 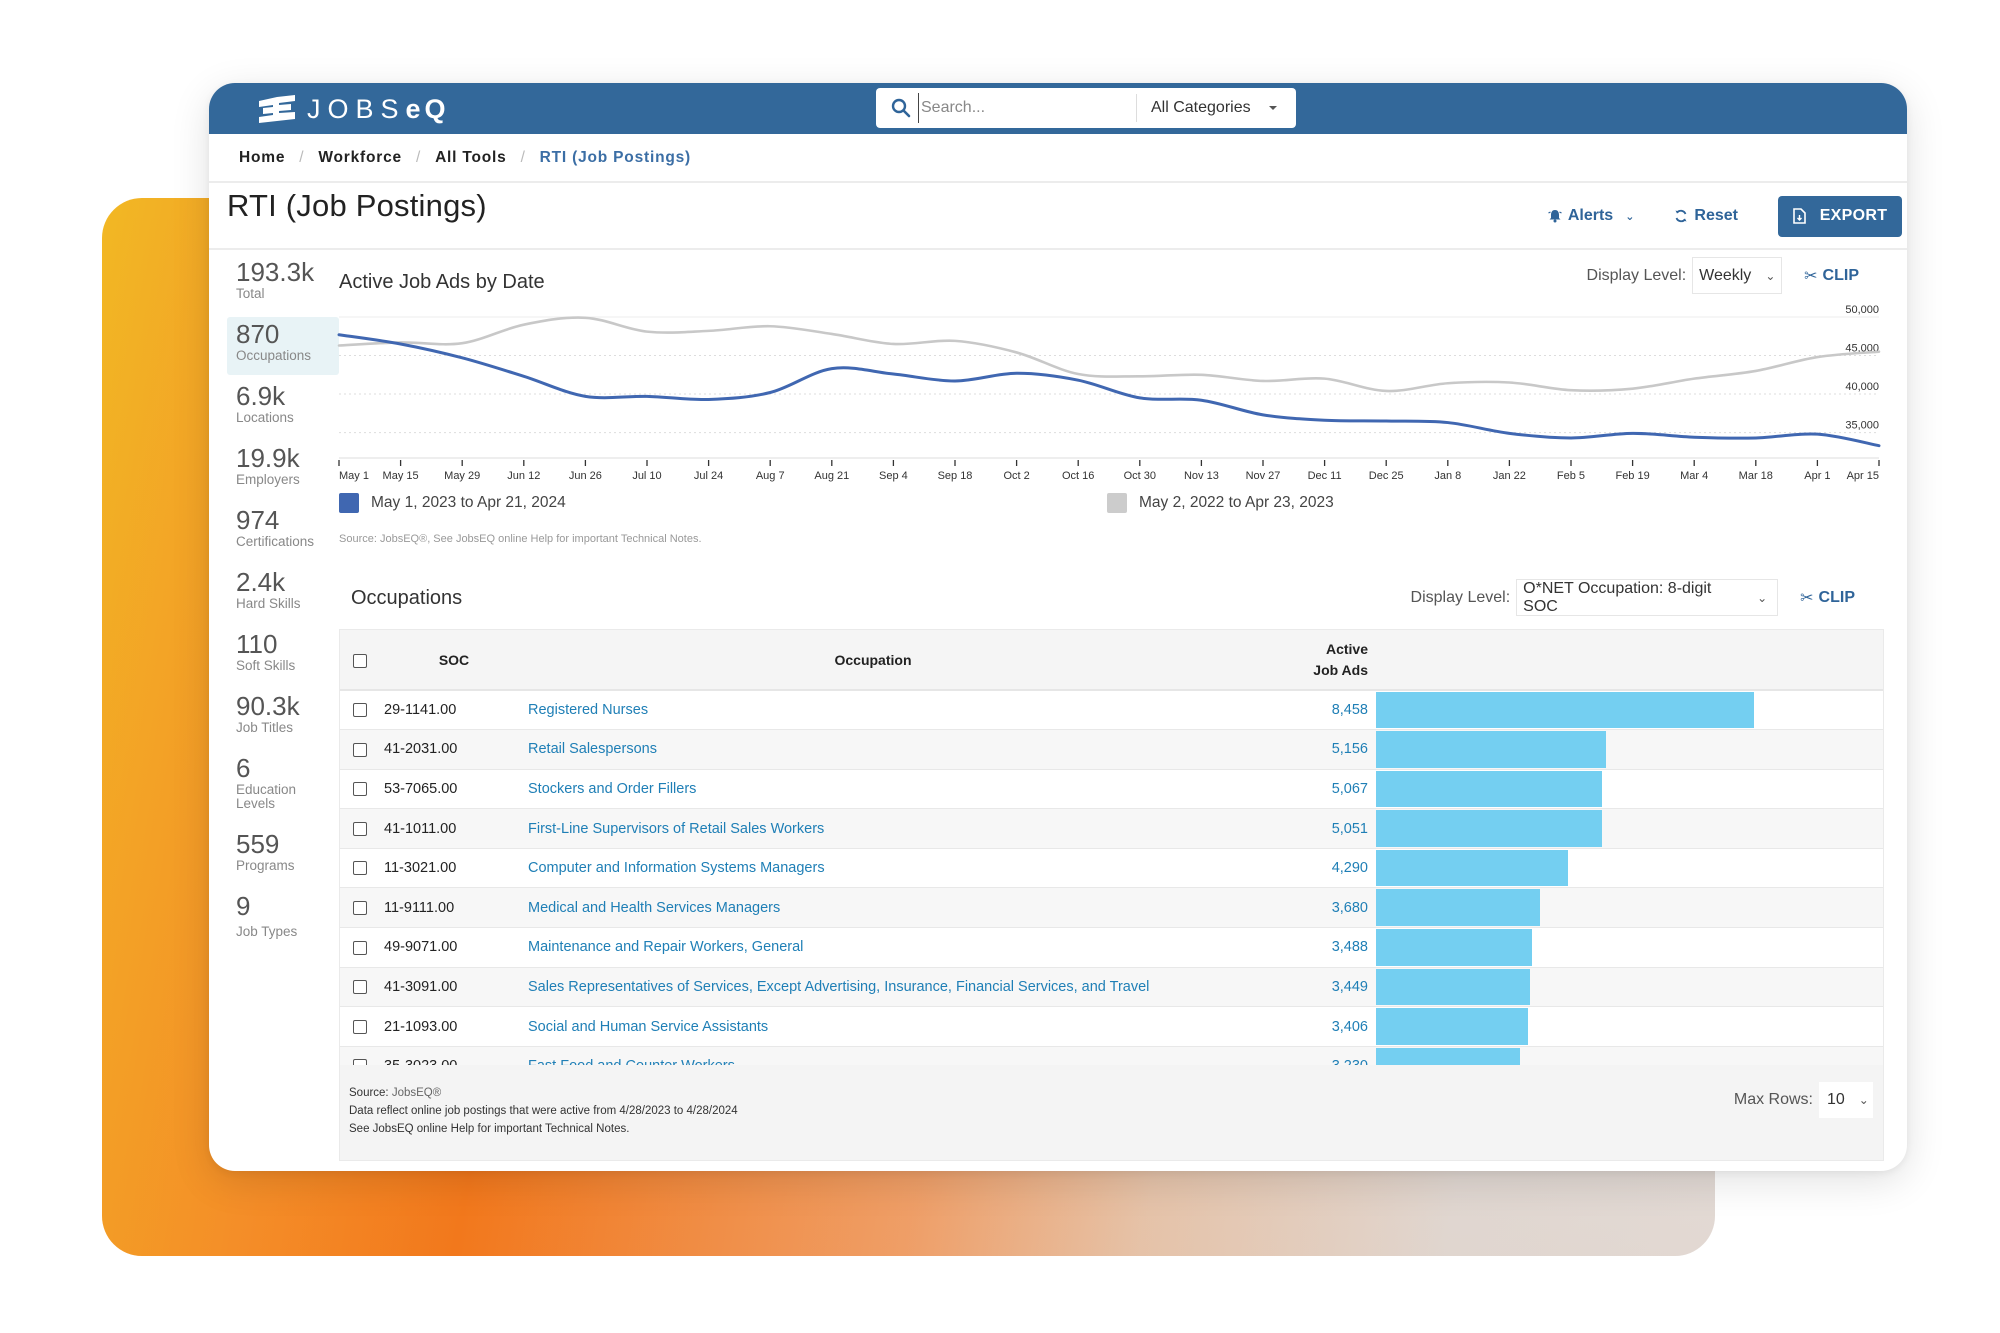 What do you see at coordinates (407, 598) in the screenshot?
I see `occupations-title: Occupations` at bounding box center [407, 598].